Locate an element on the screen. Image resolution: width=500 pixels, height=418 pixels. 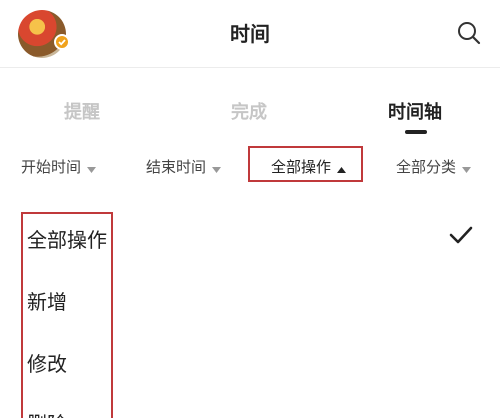
filter-all-categories: 全部分类 is located at coordinates (434, 166).